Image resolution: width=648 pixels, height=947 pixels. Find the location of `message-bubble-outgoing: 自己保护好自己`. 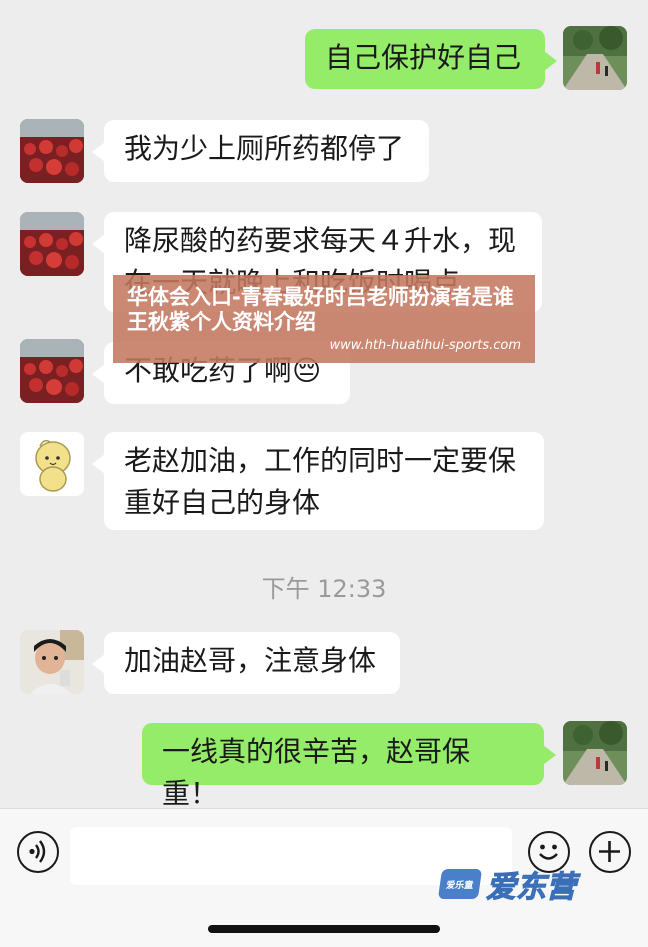

message-bubble-outgoing: 自己保护好自己 is located at coordinates (431, 59).